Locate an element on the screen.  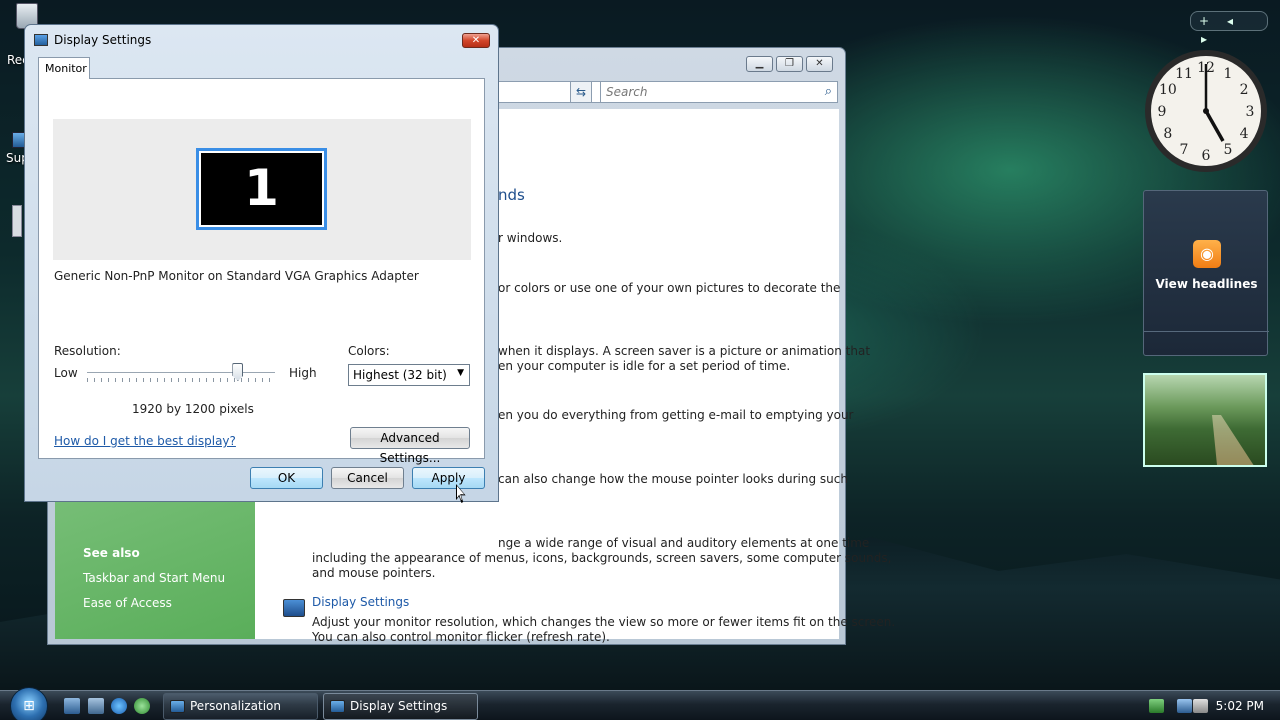
next-gadget-button: ▸ is located at coordinates (1204, 39).